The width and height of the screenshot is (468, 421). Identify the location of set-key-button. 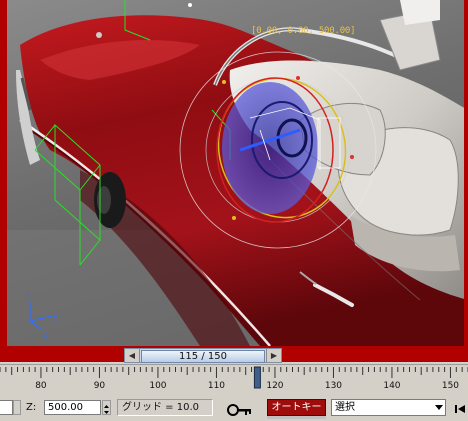
(241, 408).